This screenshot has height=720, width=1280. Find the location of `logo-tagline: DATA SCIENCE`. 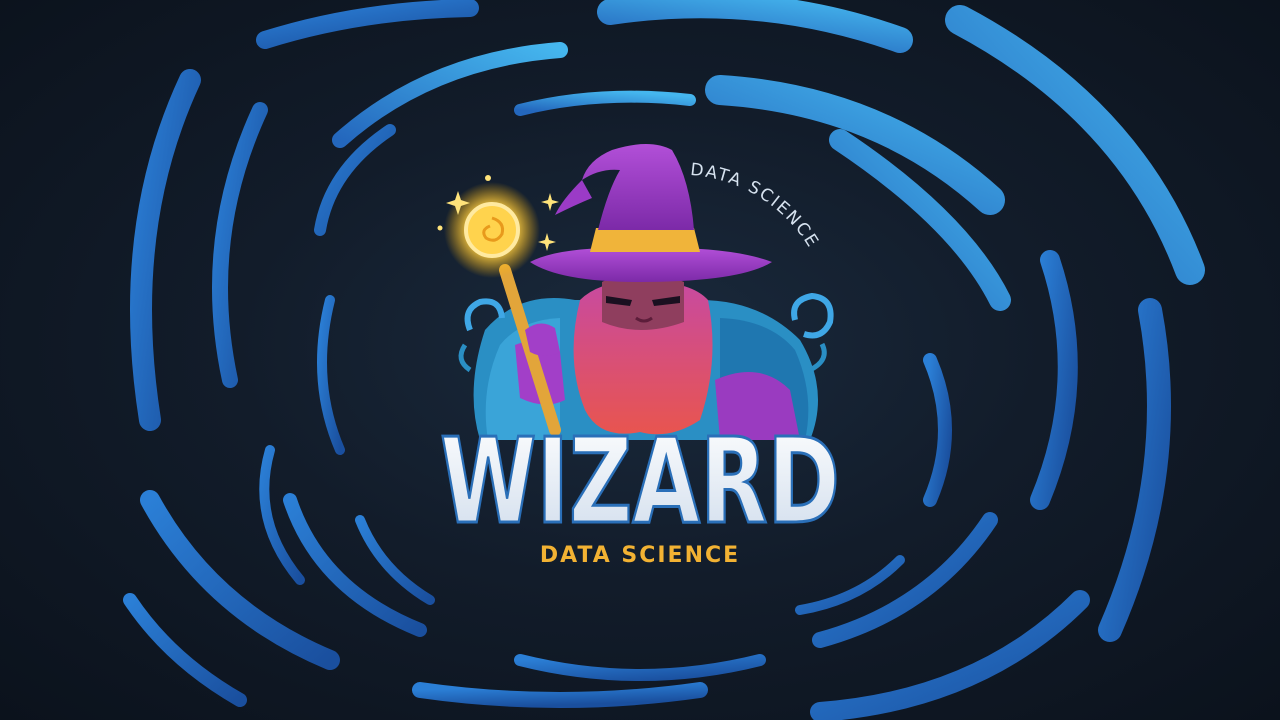

logo-tagline: DATA SCIENCE is located at coordinates (640, 555).